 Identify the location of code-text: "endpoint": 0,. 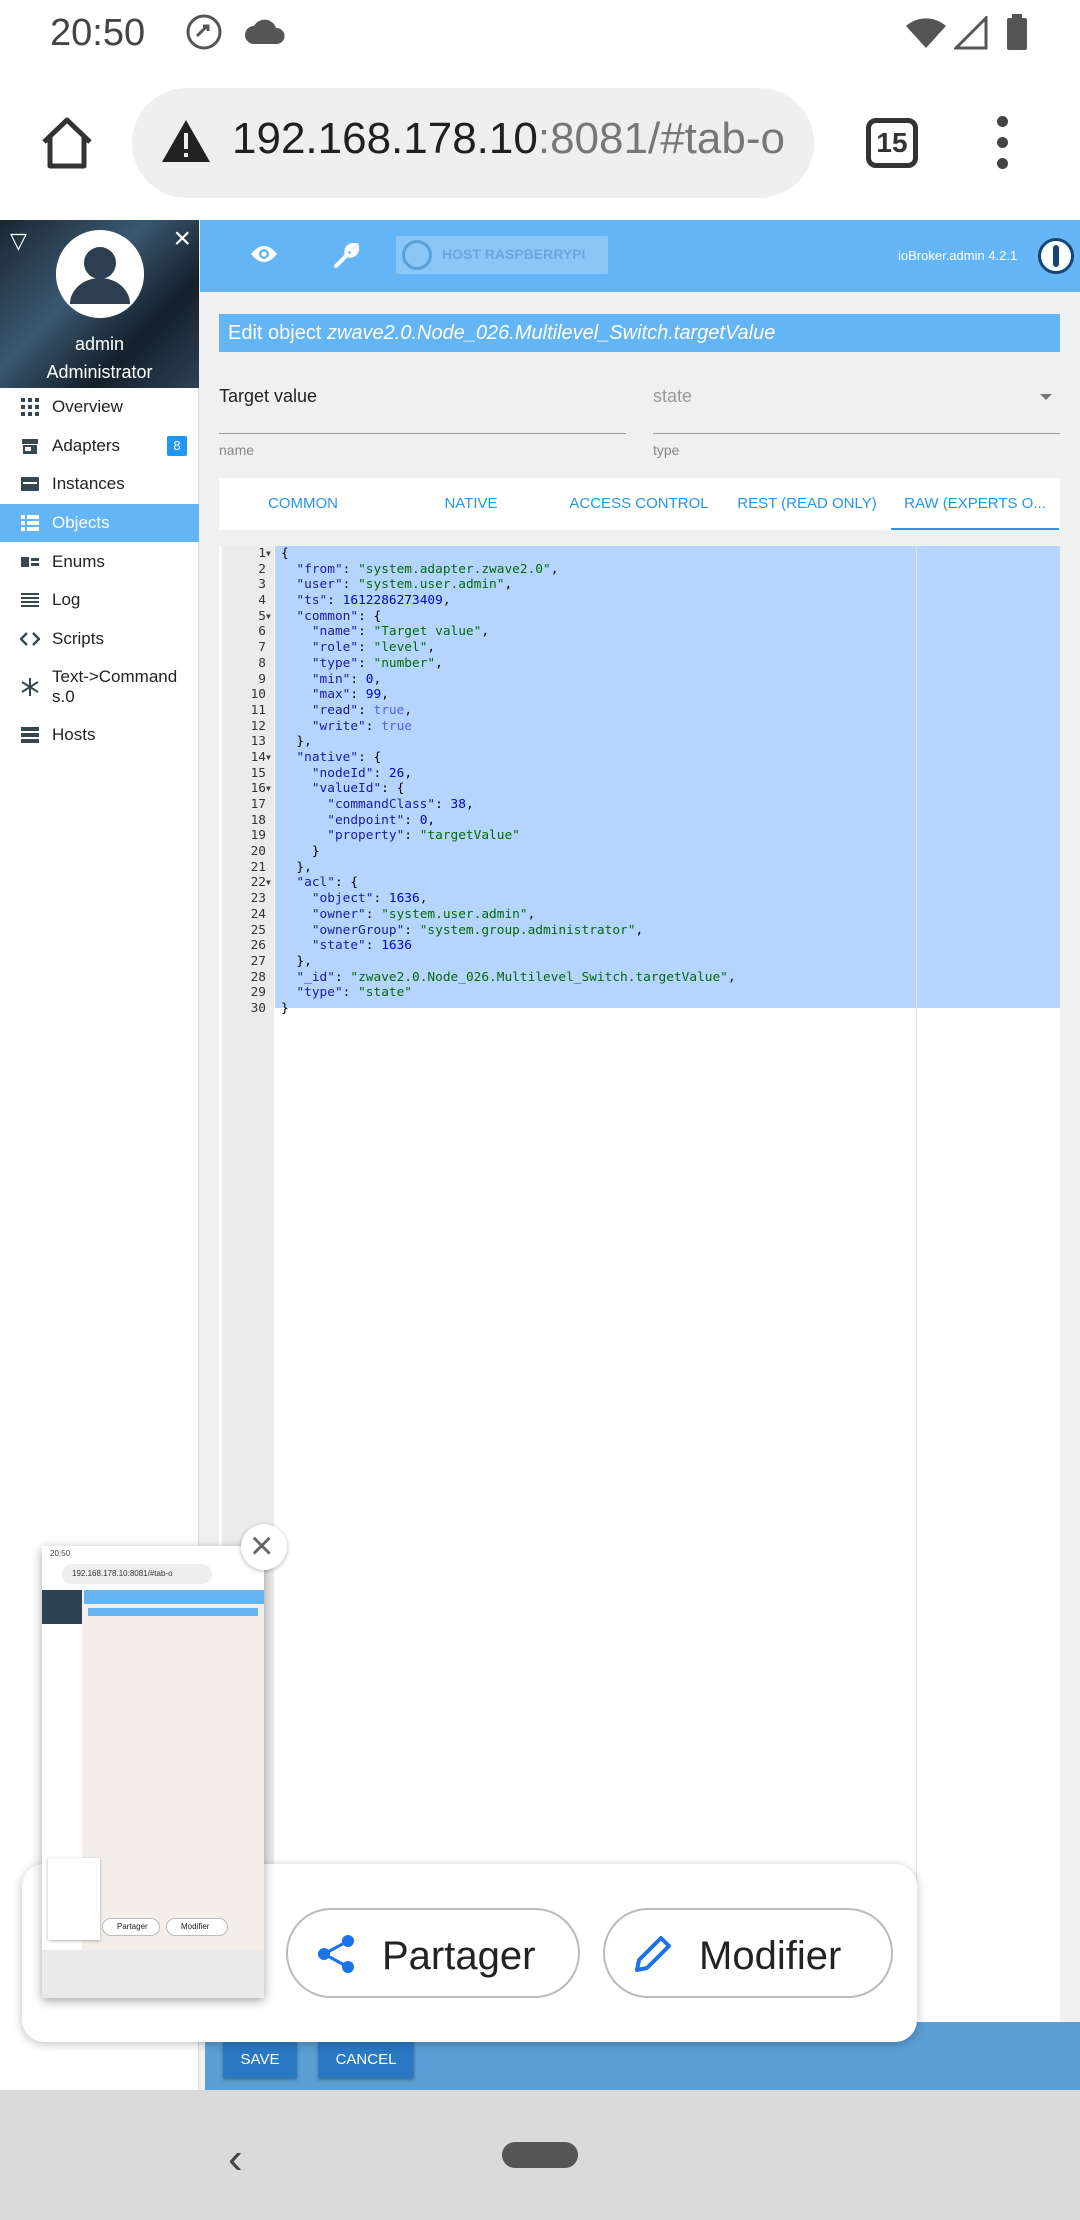
(381, 820).